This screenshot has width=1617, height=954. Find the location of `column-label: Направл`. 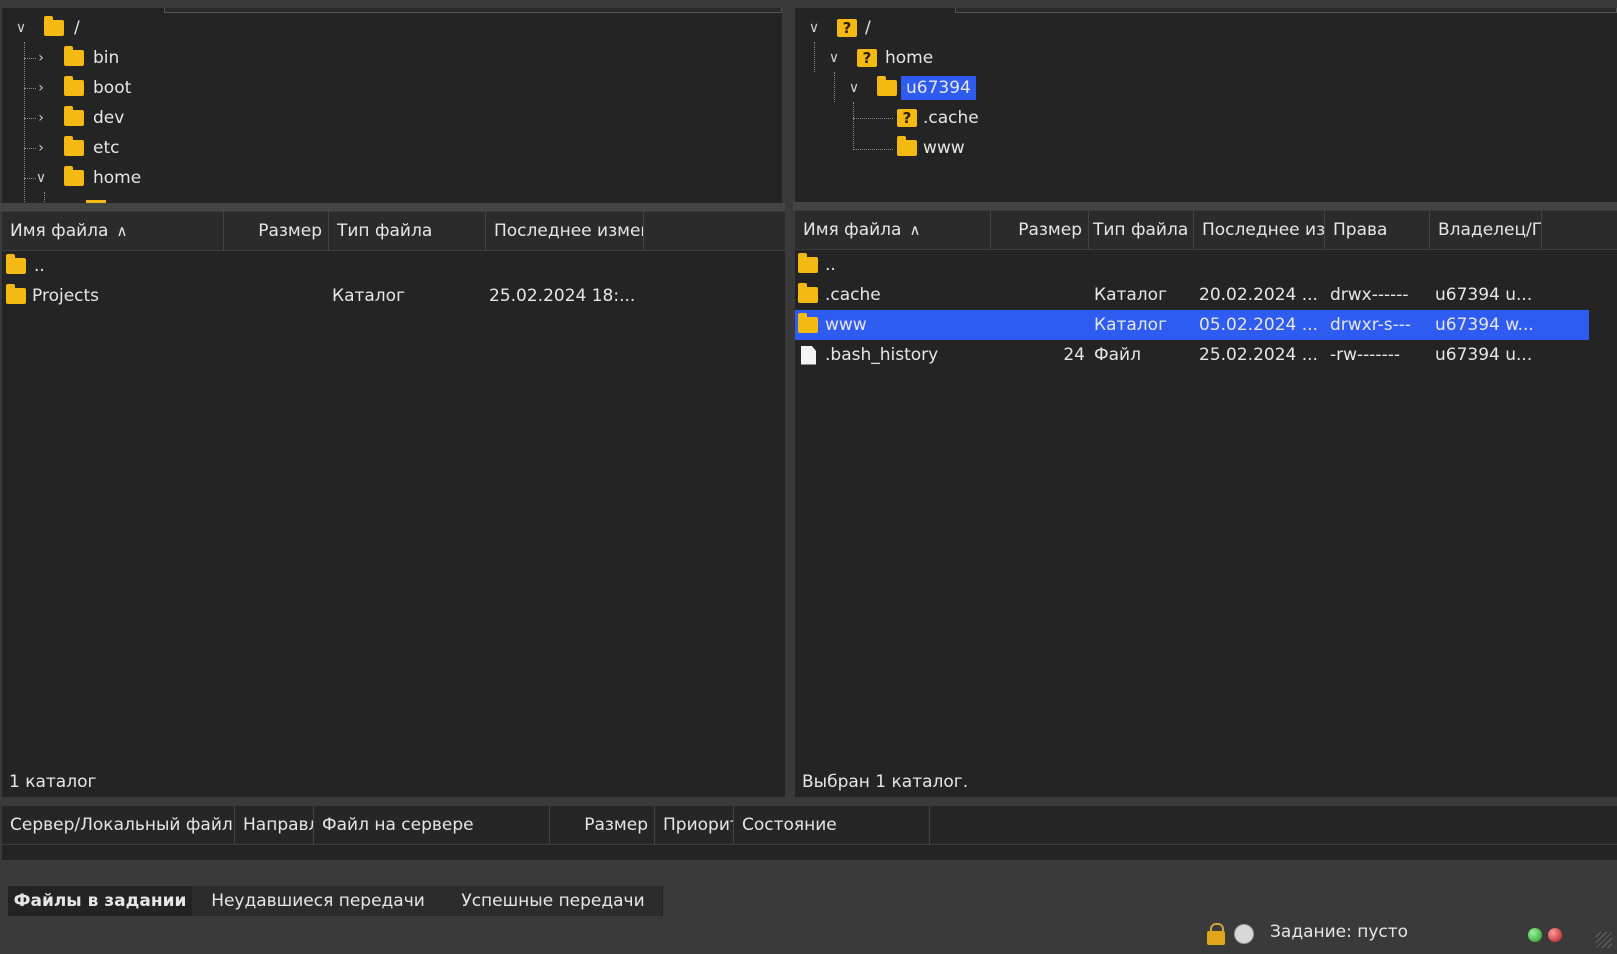

column-label: Направл is located at coordinates (278, 825).